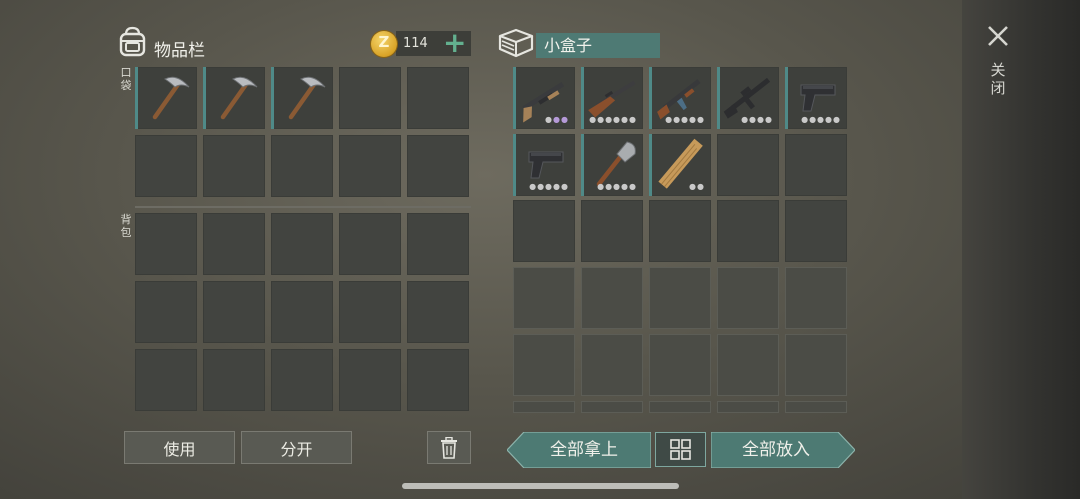 This screenshot has height=499, width=1080. I want to click on trash-button, so click(449, 447).